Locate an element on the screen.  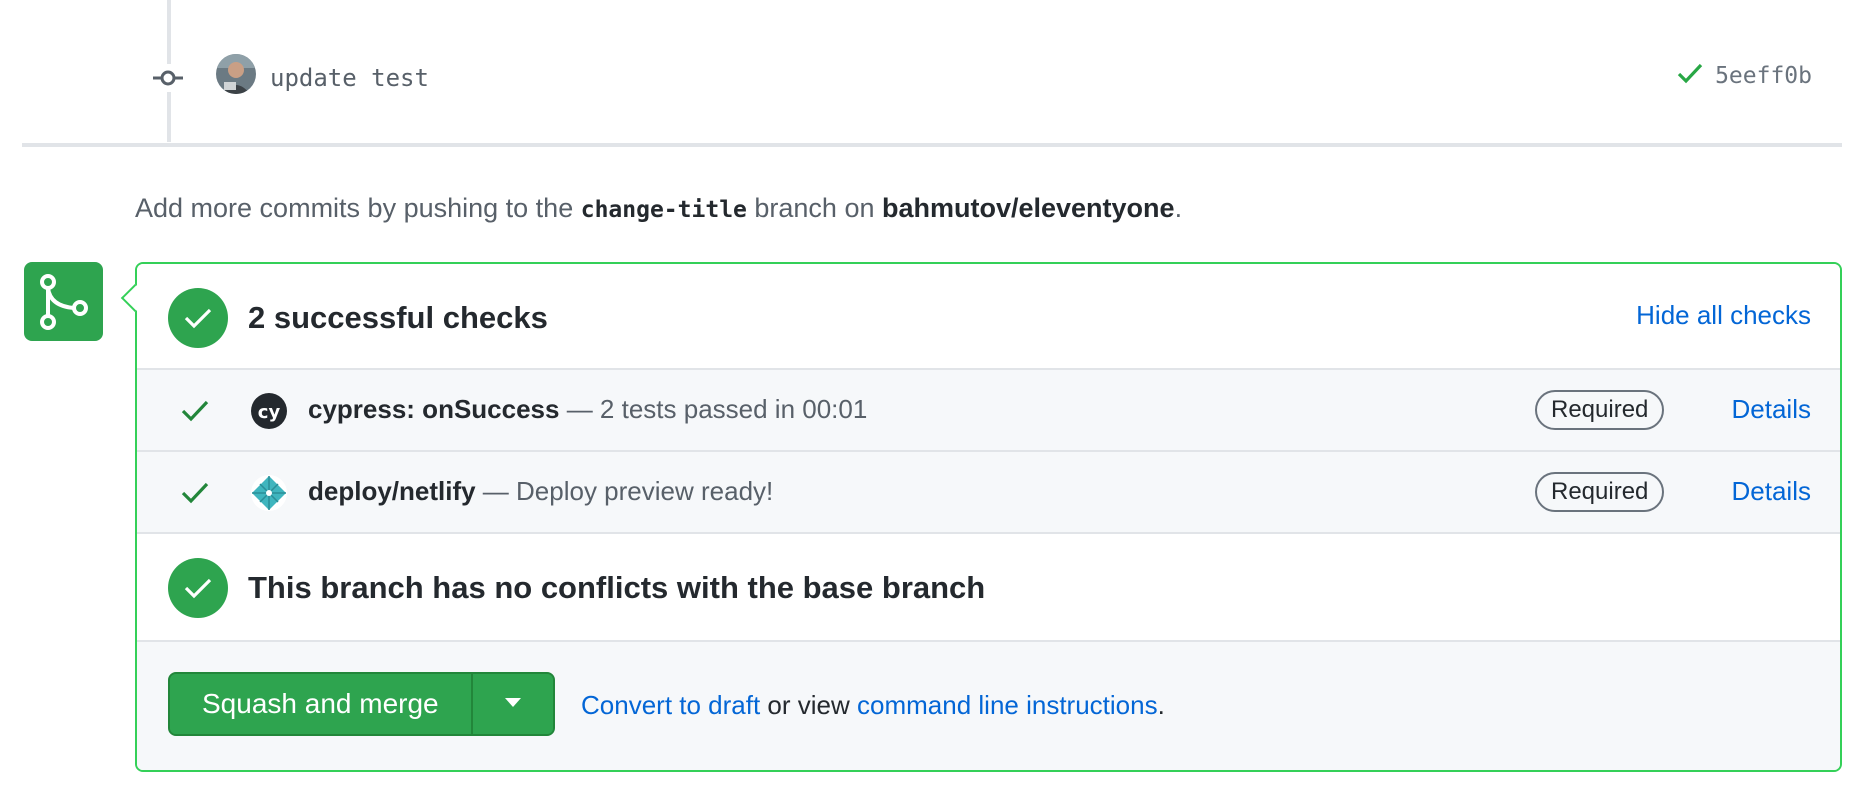
merge-button-group: Squash and merge is located at coordinates (361, 704).